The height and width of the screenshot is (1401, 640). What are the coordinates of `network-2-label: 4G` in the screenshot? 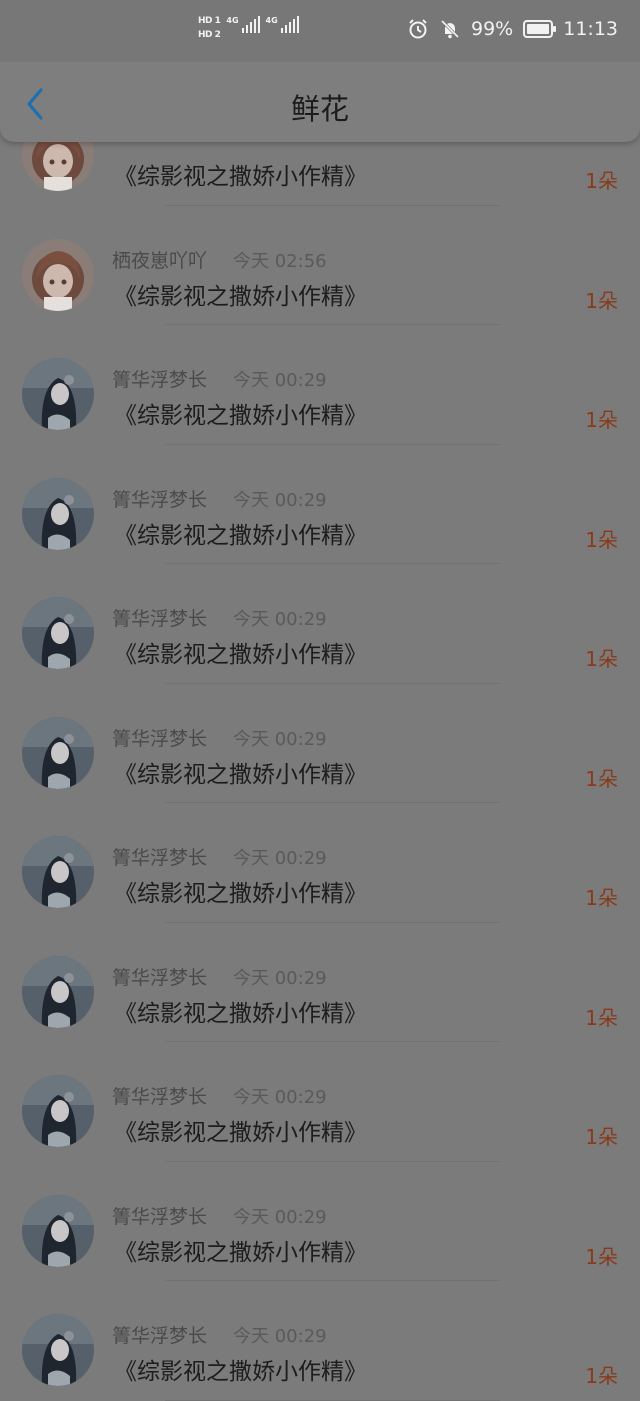 It's located at (271, 20).